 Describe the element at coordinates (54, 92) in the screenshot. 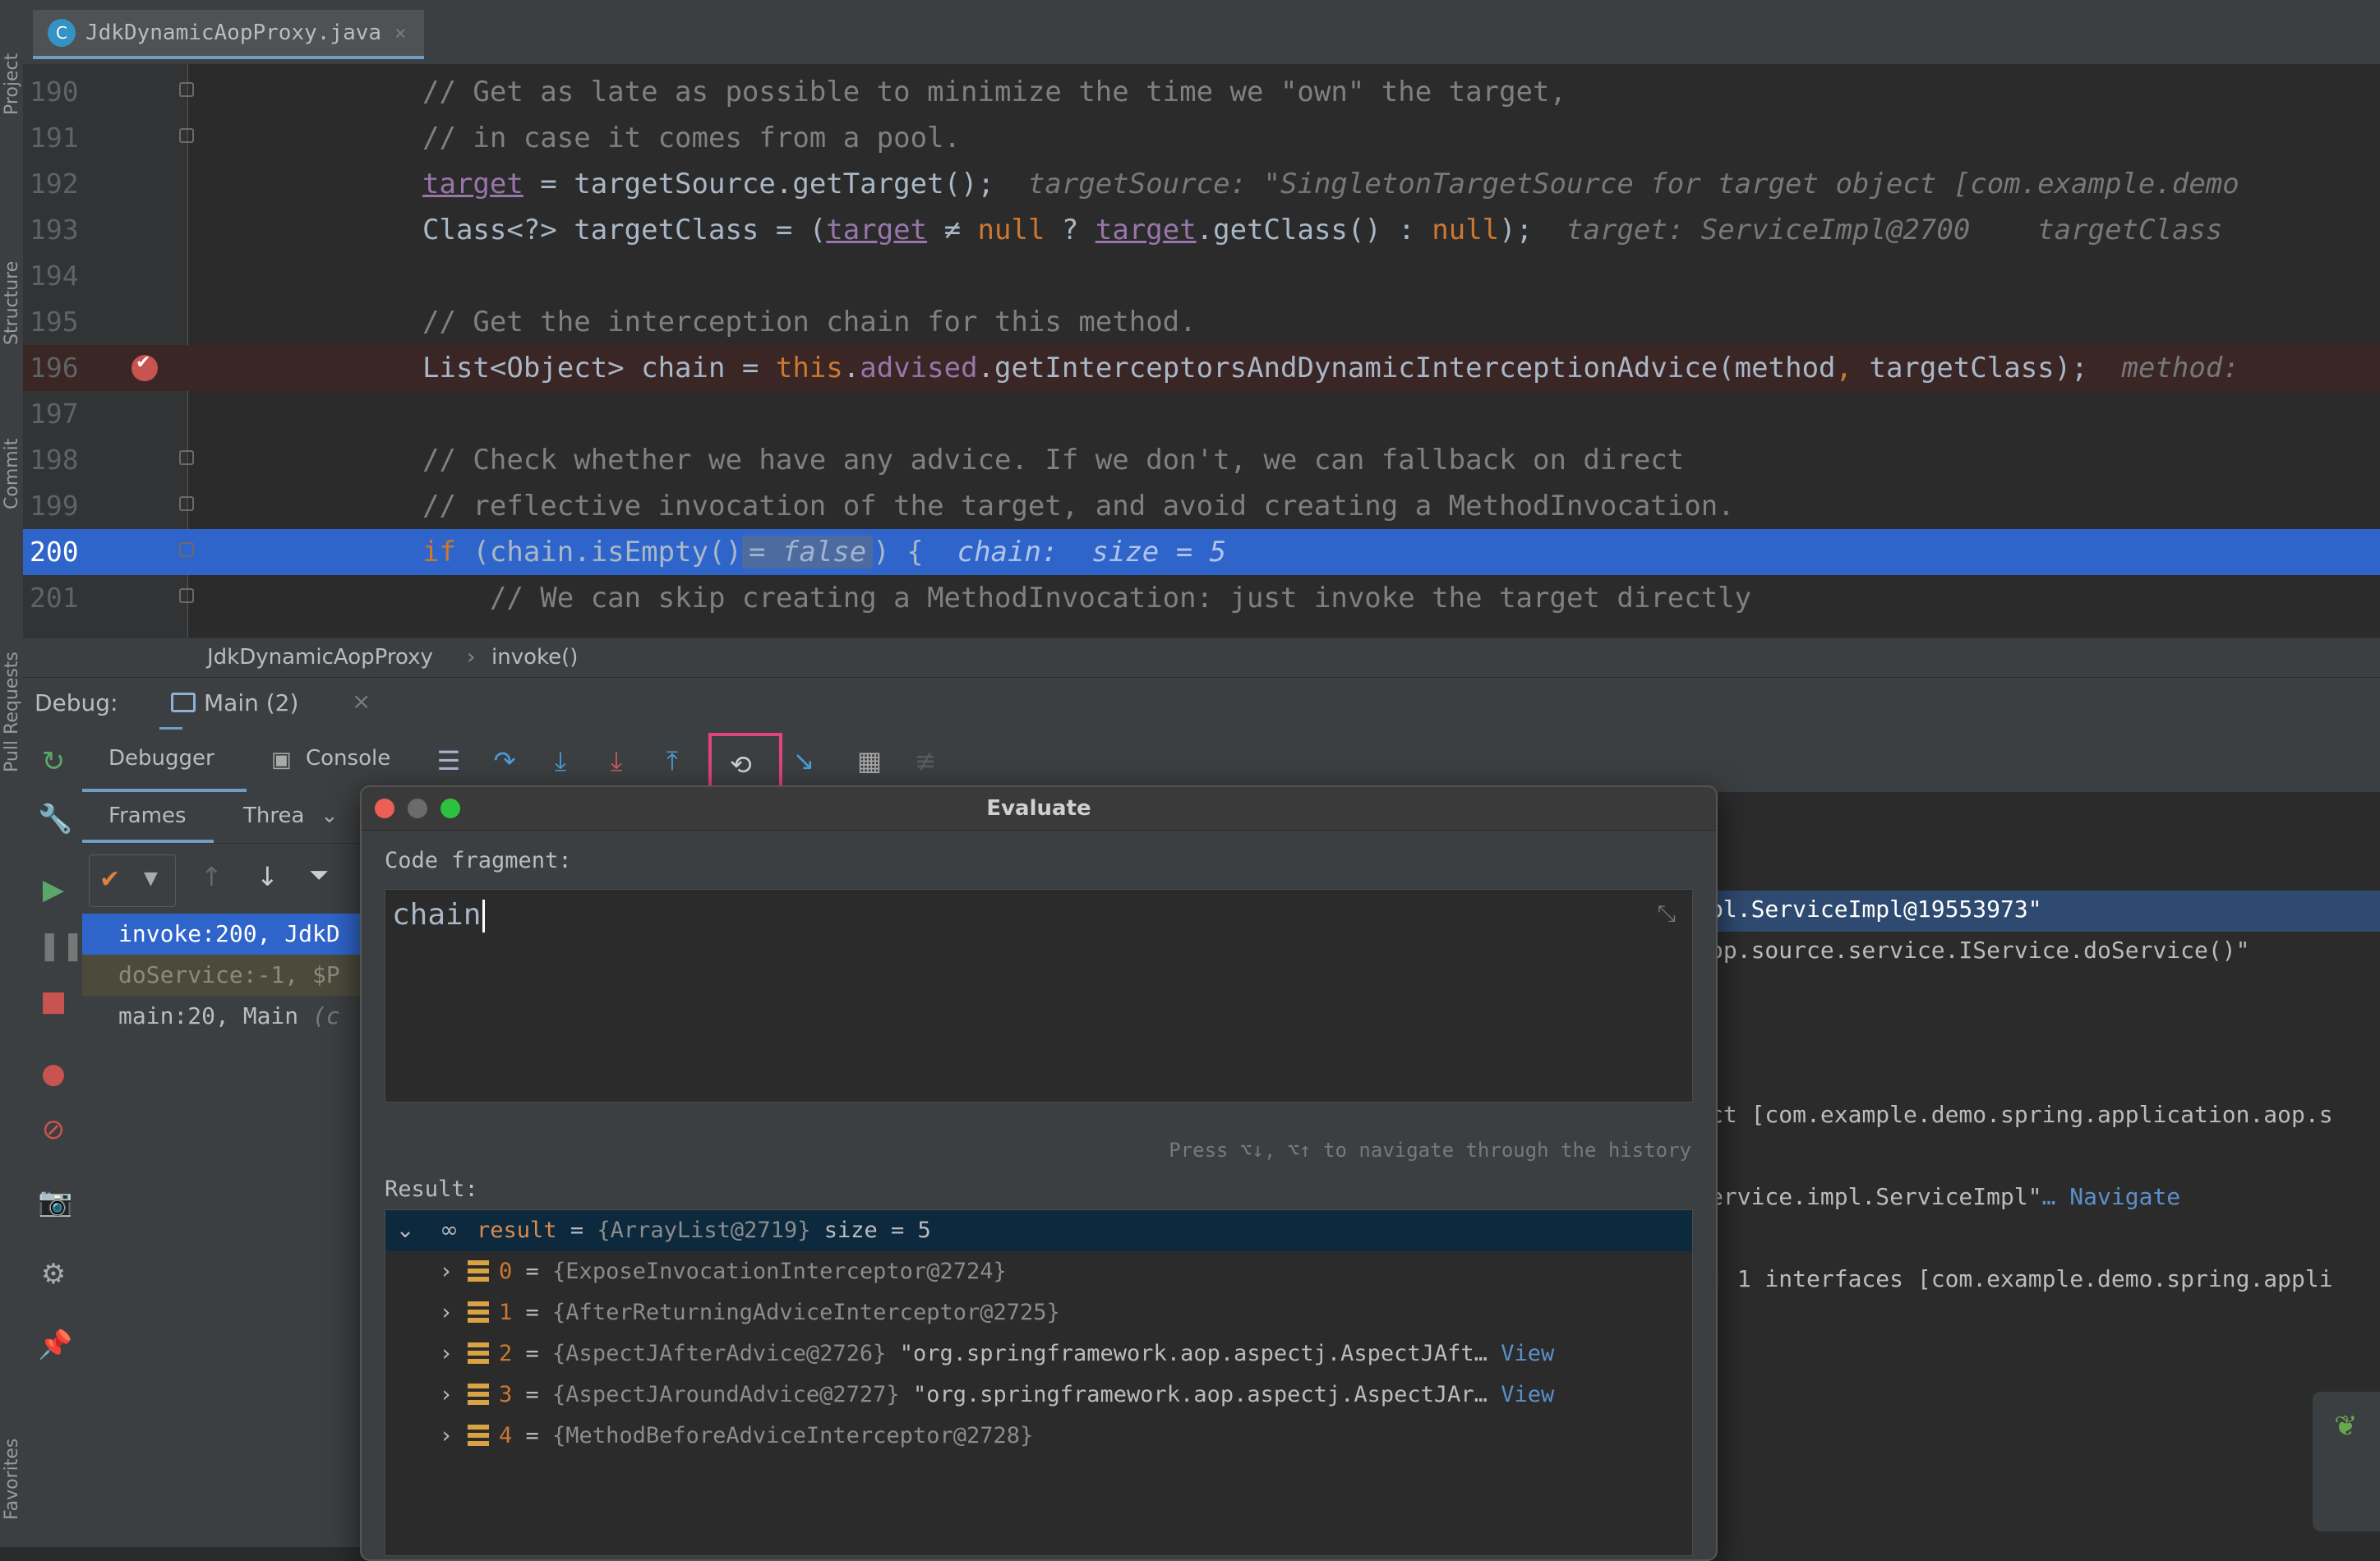

I see `line-number: 190` at that location.